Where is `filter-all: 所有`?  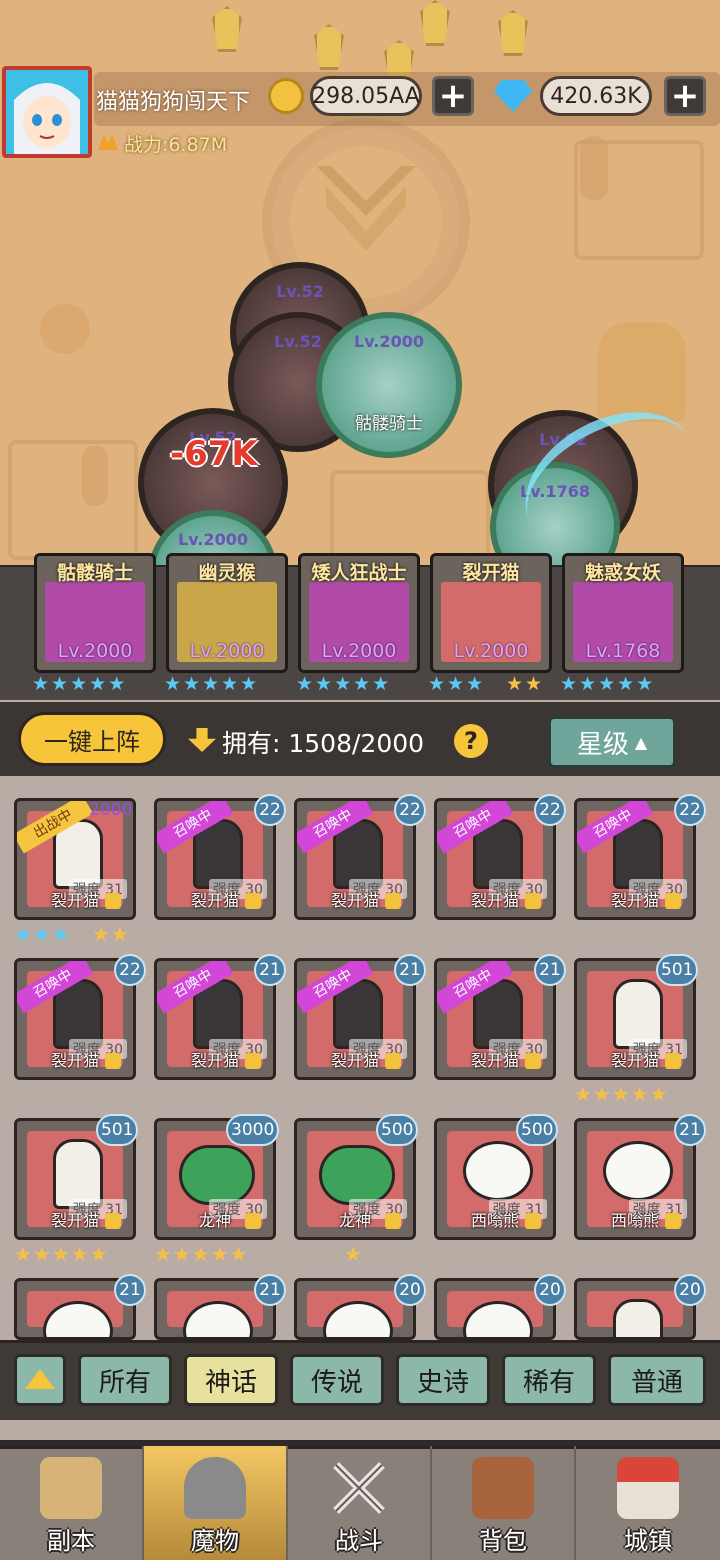
filter-all: 所有 is located at coordinates (125, 1380).